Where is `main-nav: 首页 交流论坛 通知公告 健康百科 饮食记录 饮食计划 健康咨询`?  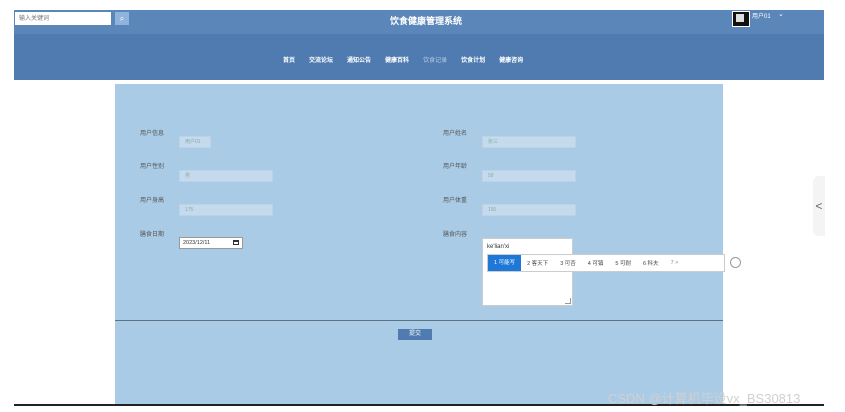
main-nav: 首页 交流论坛 通知公告 健康百科 饮食记录 饮食计划 健康咨询 is located at coordinates (403, 59).